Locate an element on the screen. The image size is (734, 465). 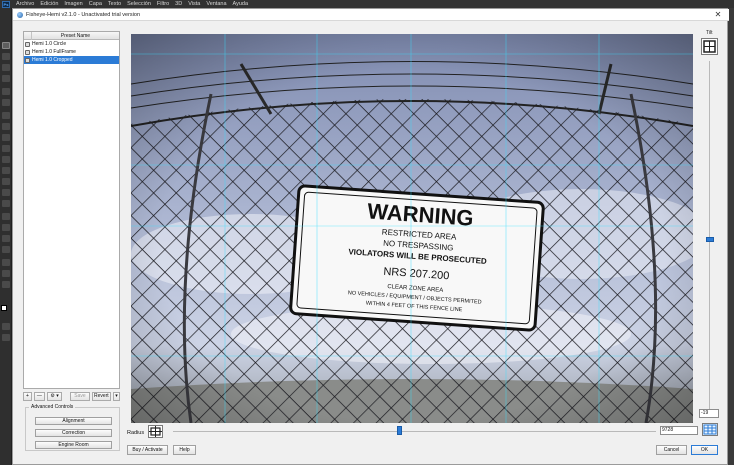
blur-tool-icon is located at coordinates (6, 192).